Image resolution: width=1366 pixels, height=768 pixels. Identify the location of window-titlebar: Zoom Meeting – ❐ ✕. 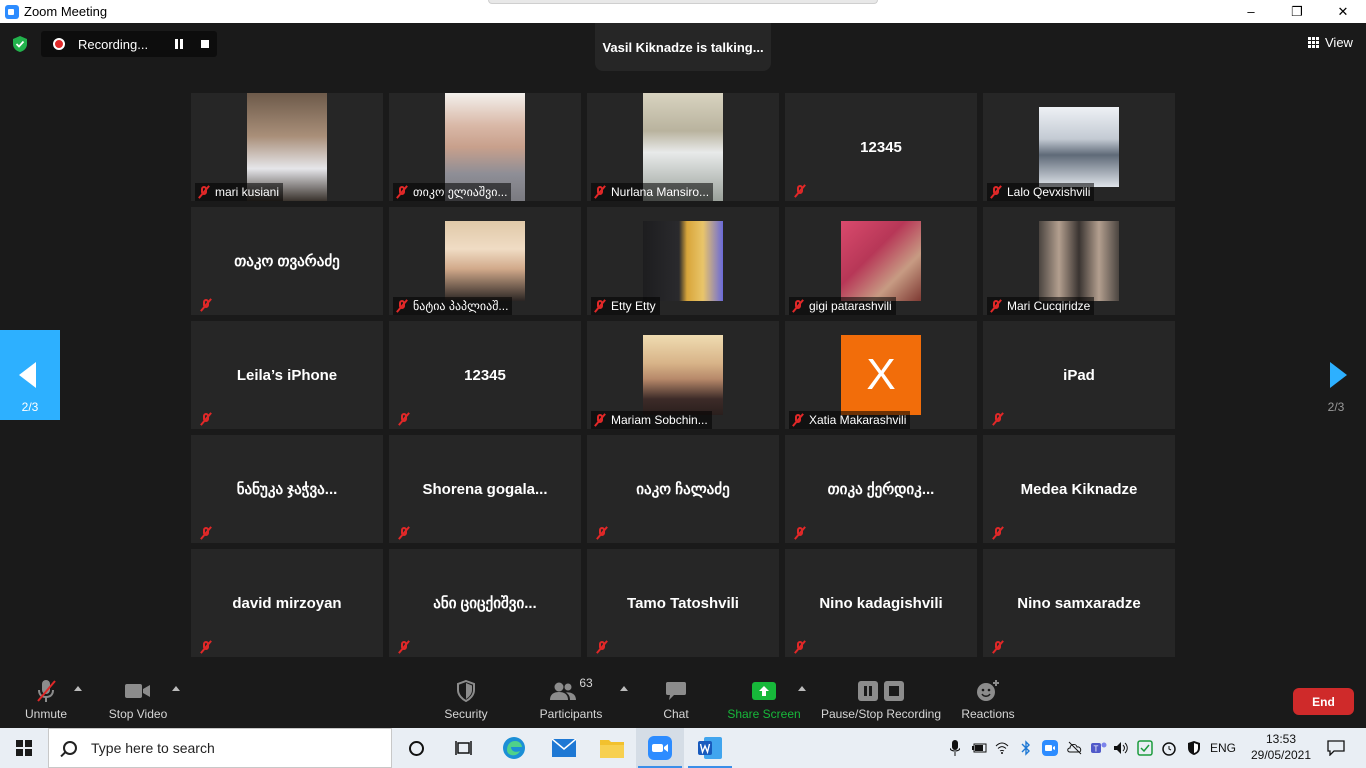
(683, 11).